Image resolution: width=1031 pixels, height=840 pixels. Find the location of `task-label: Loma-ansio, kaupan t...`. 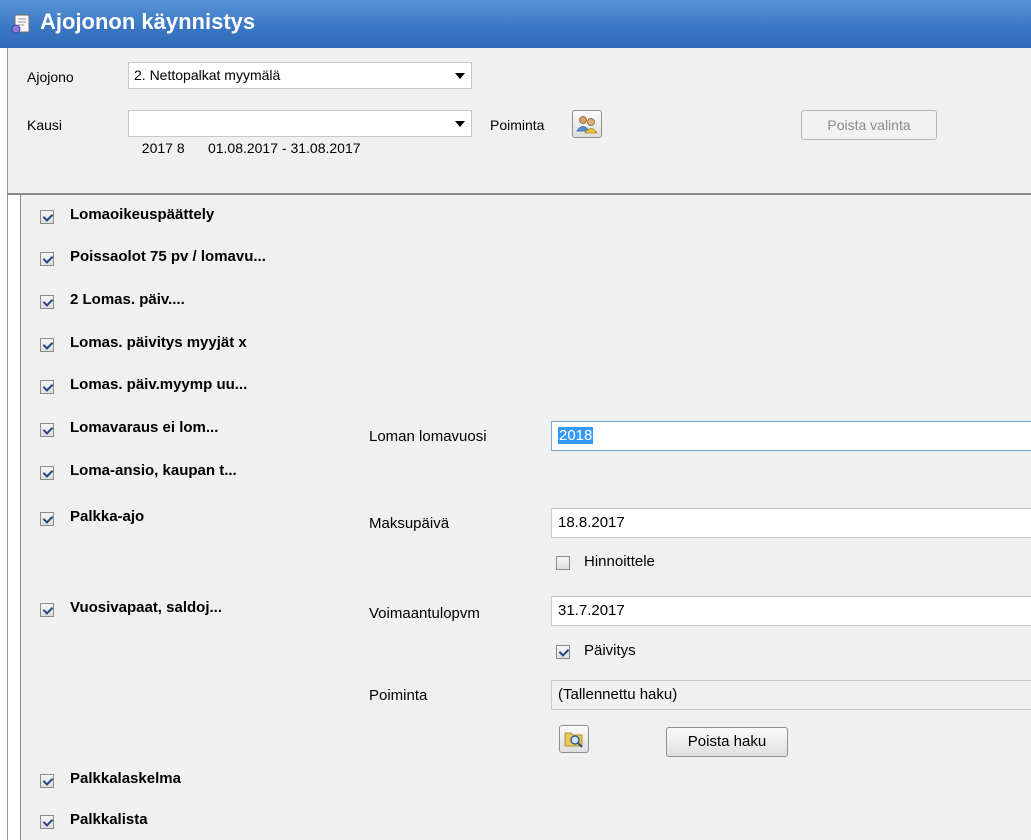

task-label: Loma-ansio, kaupan t... is located at coordinates (153, 470).